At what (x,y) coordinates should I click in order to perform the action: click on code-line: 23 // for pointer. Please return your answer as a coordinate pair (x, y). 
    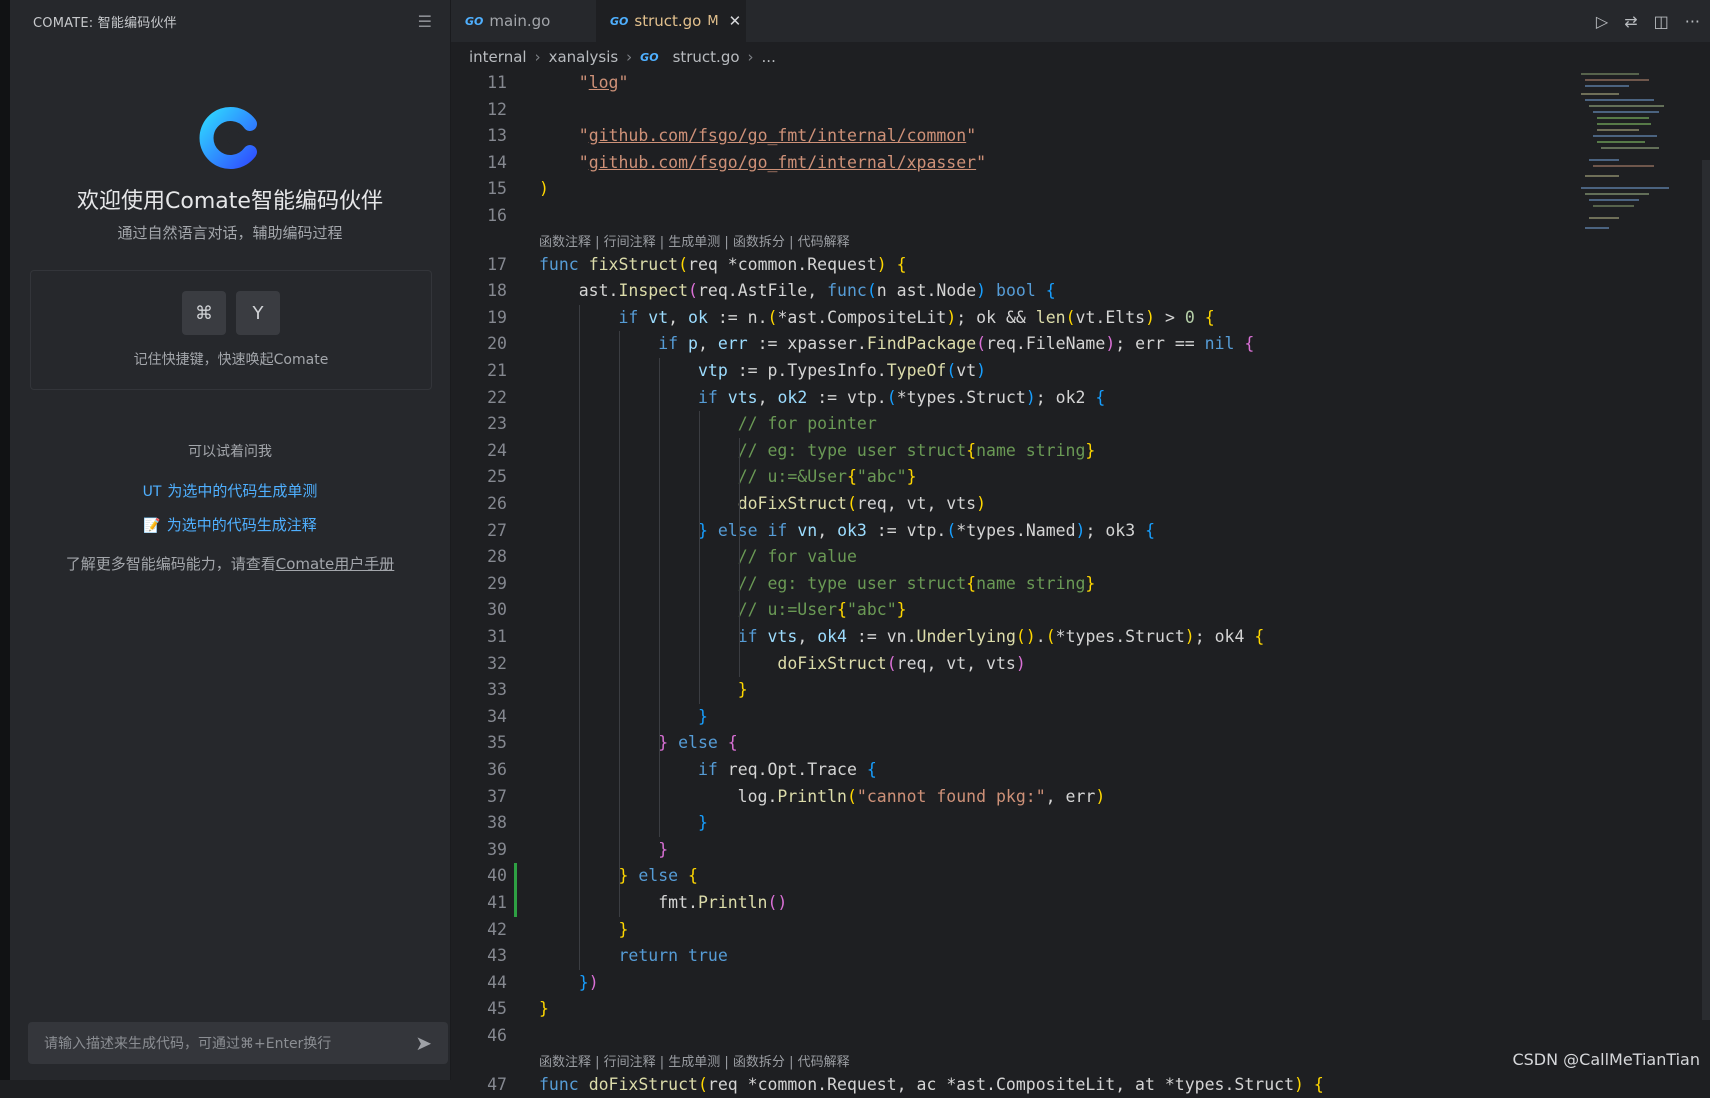
    Looking at the image, I should click on (1001, 424).